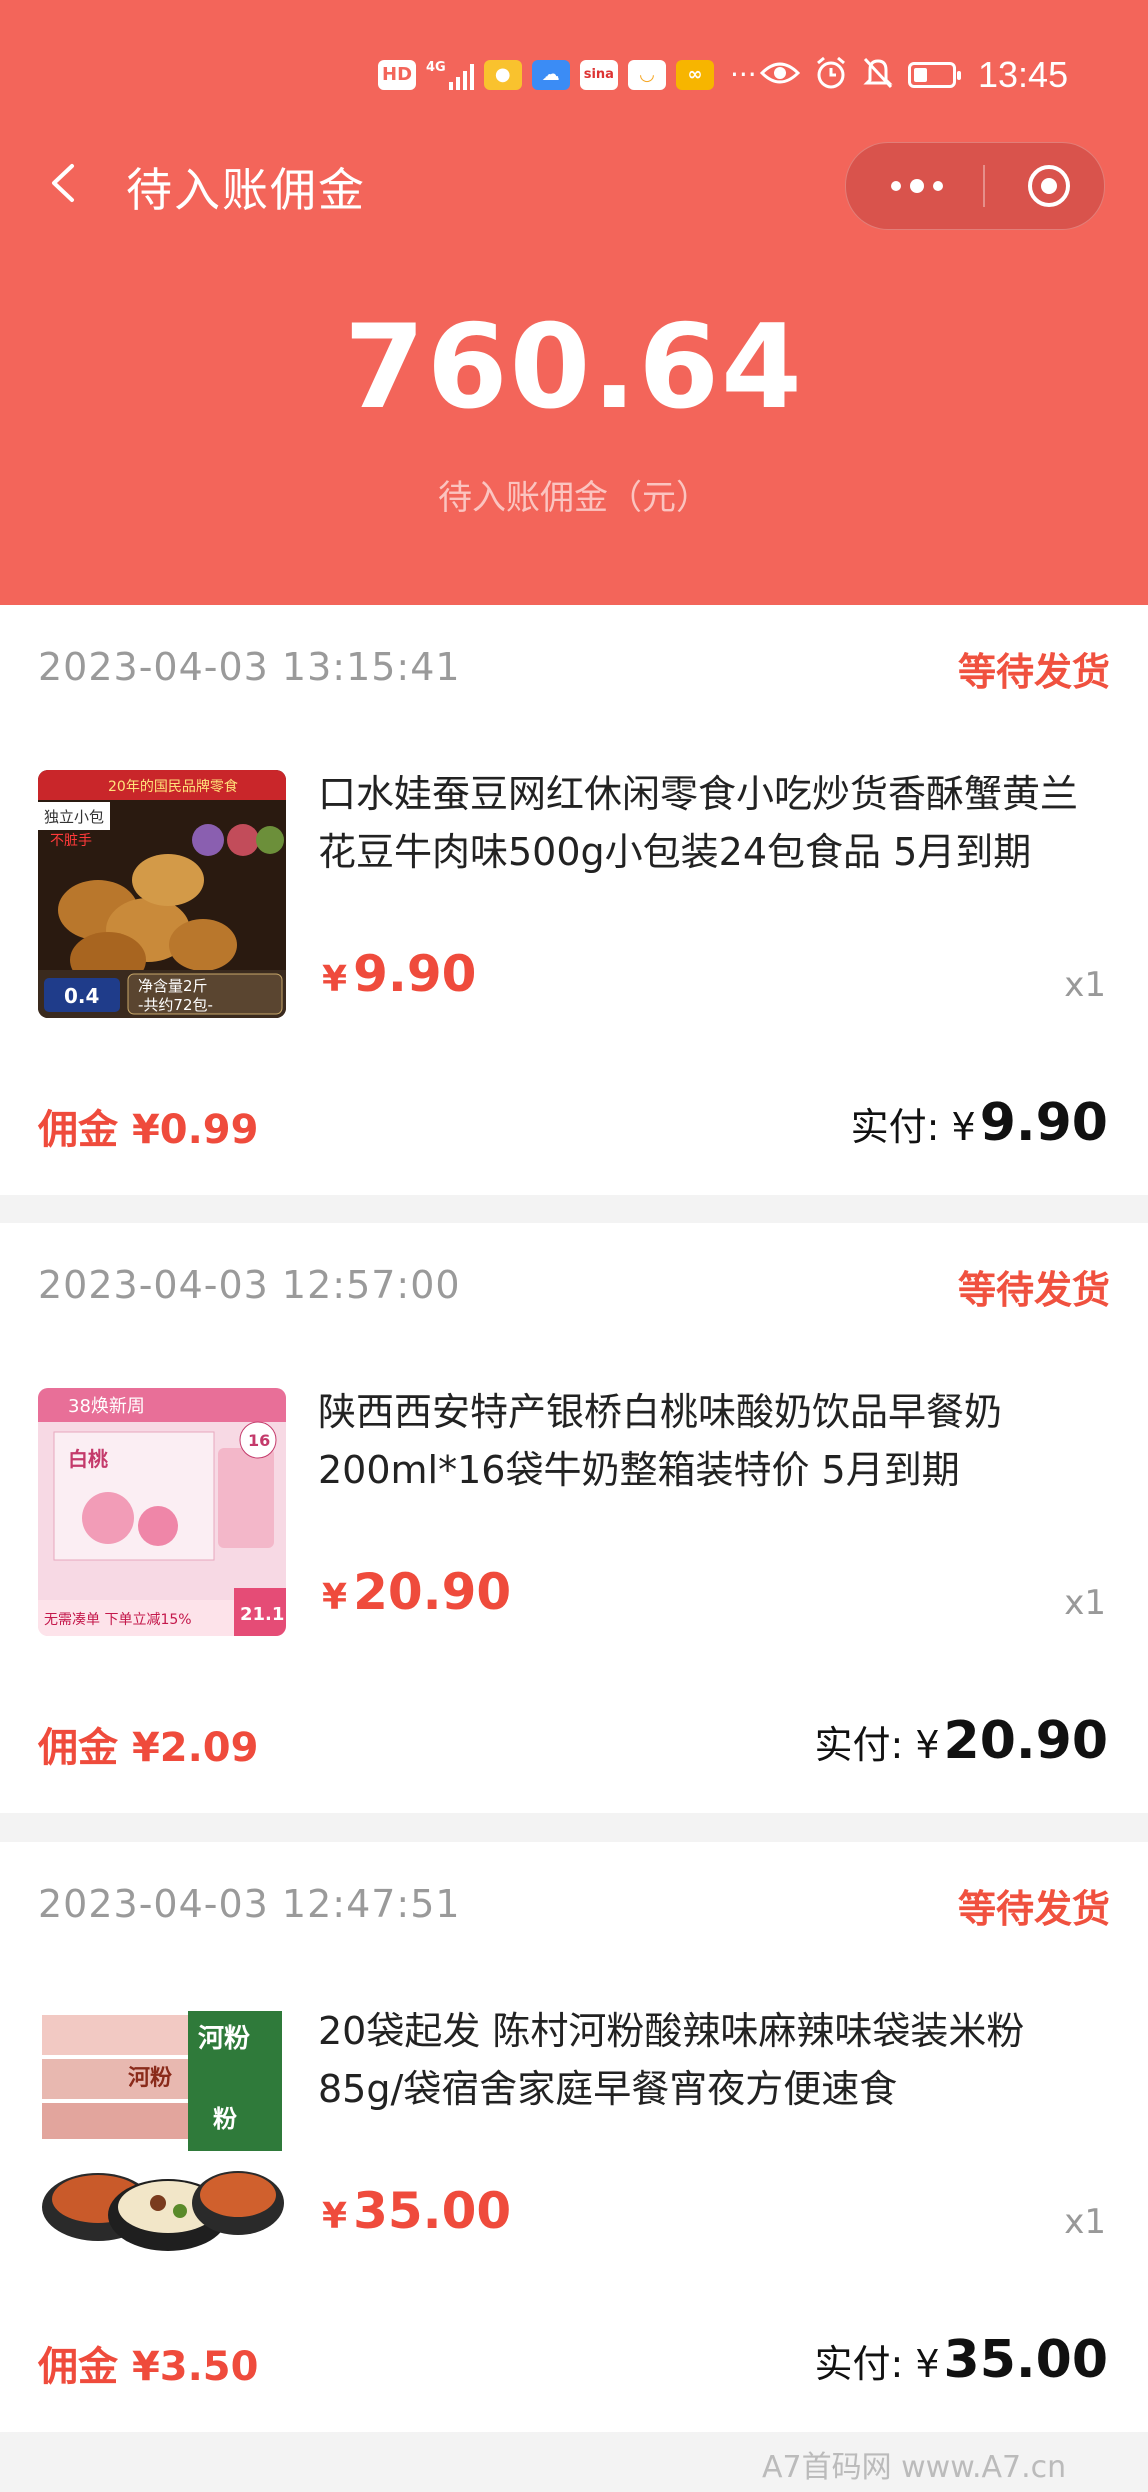 Image resolution: width=1148 pixels, height=2492 pixels. What do you see at coordinates (878, 75) in the screenshot?
I see `mute-bell-icon` at bounding box center [878, 75].